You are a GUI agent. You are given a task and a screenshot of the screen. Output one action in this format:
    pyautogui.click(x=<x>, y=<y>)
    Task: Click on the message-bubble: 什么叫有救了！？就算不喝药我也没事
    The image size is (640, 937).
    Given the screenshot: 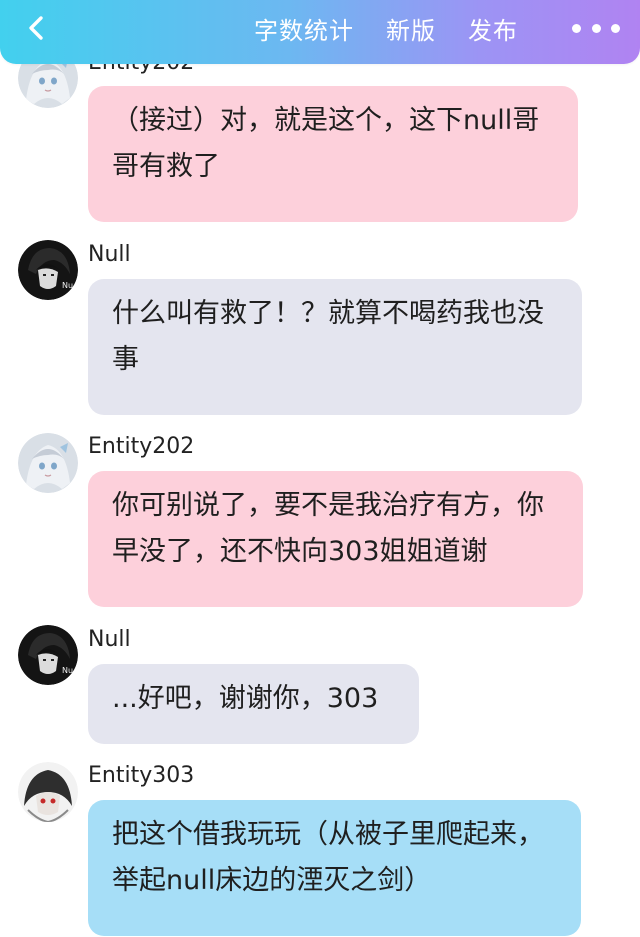 What is the action you would take?
    pyautogui.click(x=335, y=347)
    